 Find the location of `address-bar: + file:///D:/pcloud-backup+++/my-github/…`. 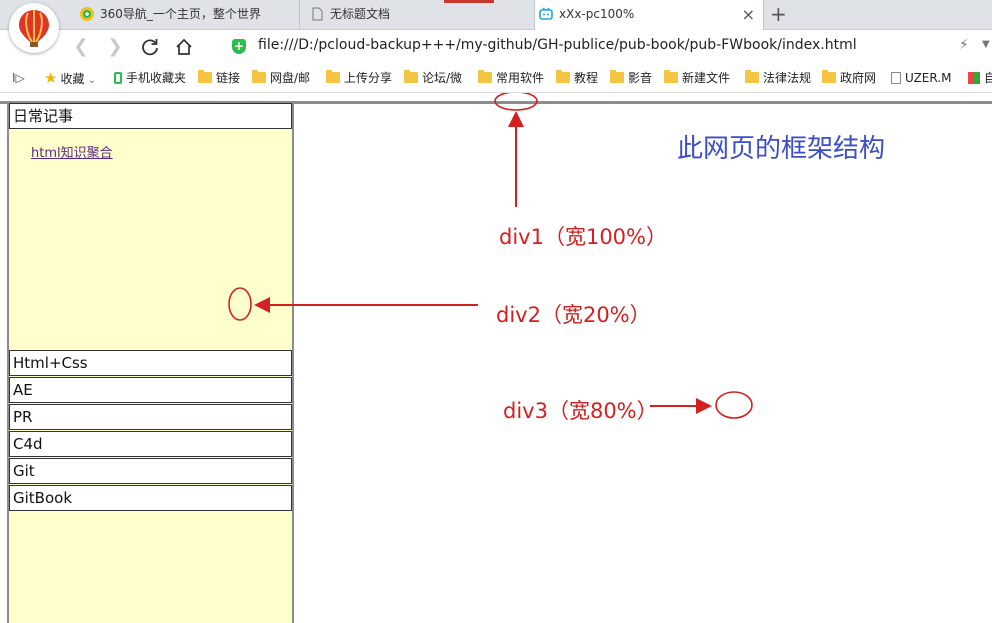

address-bar: + file:///D:/pcloud-backup+++/my-github/… is located at coordinates (588, 47).